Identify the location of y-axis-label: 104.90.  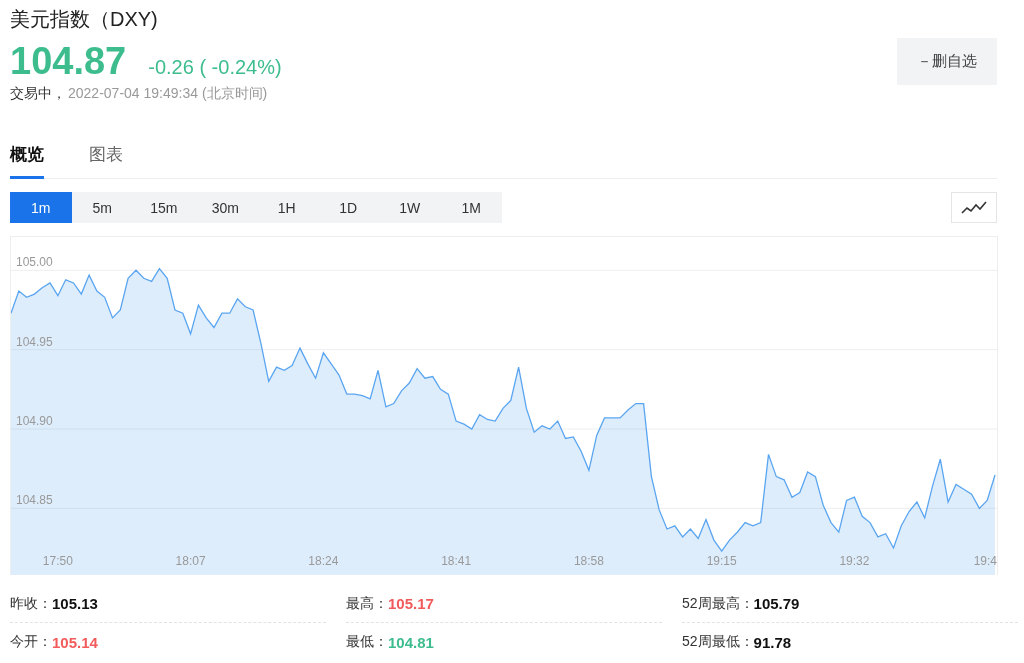
(34, 421).